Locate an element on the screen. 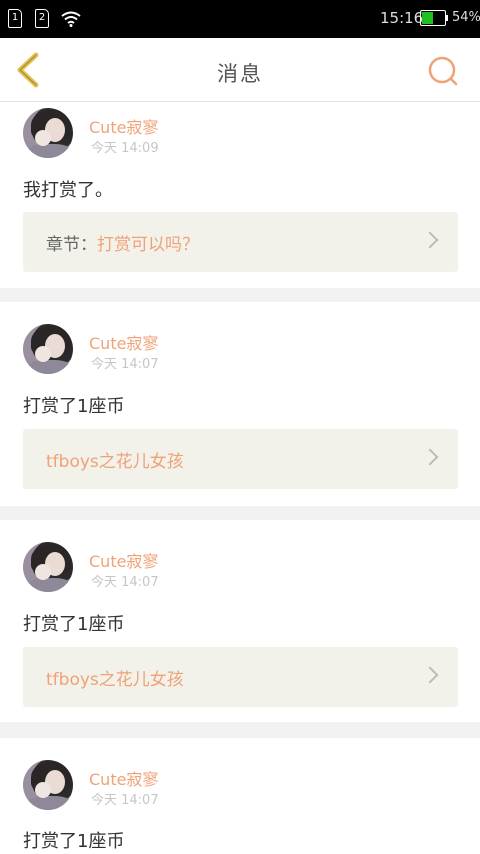 The width and height of the screenshot is (480, 854). page-title: 消息 is located at coordinates (240, 74).